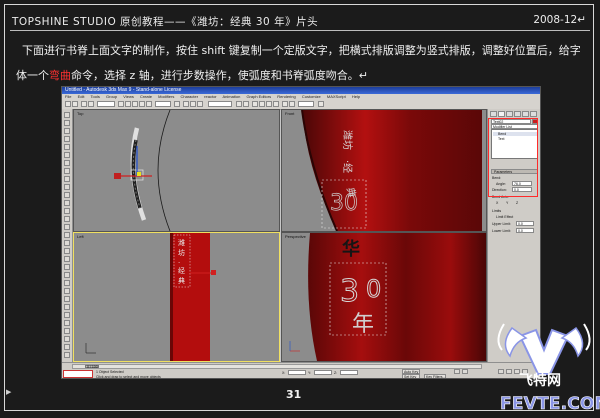 This screenshot has height=418, width=600. What do you see at coordinates (277, 366) in the screenshot?
I see `time-slider-track: 0 / 100` at bounding box center [277, 366].